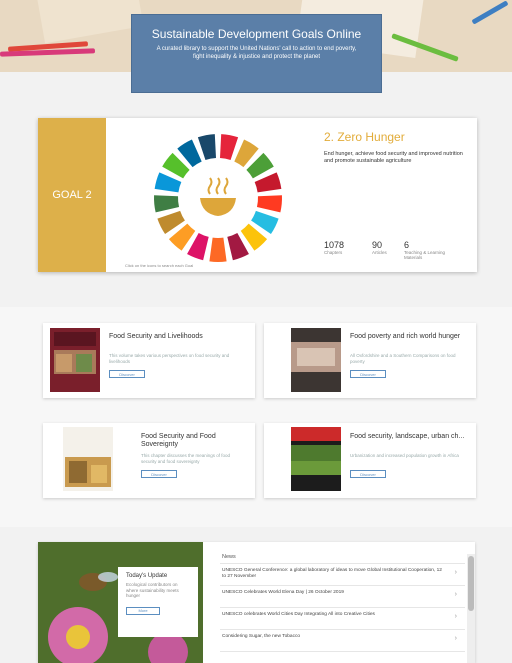 This screenshot has width=512, height=663. Describe the element at coordinates (405, 336) in the screenshot. I see `resource-title: Food poverty and rich world hunger` at that location.